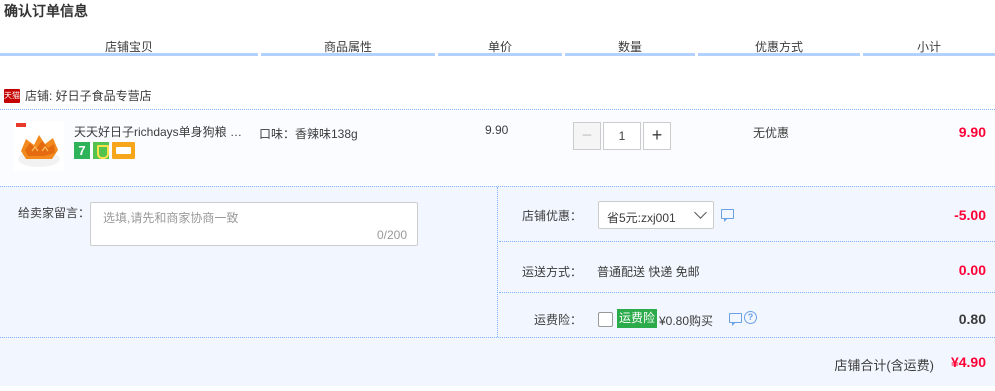 The height and width of the screenshot is (391, 995). Describe the element at coordinates (972, 319) in the screenshot. I see `insurance-amount: 0.80` at that location.